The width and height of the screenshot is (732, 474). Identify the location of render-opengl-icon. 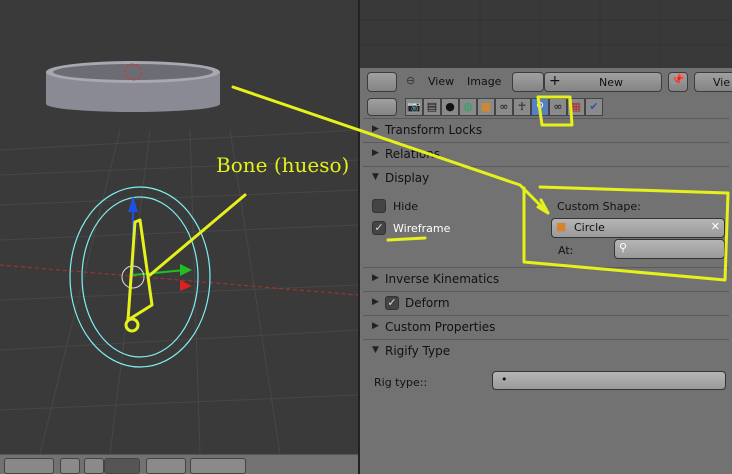
(166, 466).